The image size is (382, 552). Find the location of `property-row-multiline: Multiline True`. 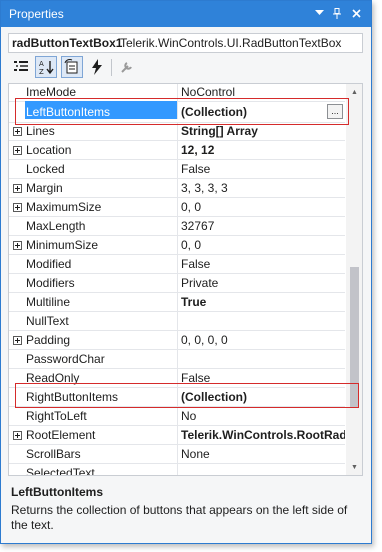

property-row-multiline: Multiline True is located at coordinates (177, 302).